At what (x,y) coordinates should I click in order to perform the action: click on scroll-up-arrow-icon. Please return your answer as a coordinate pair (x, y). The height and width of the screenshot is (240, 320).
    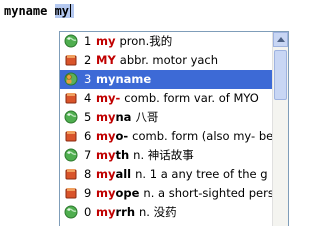
    Looking at the image, I should click on (281, 39).